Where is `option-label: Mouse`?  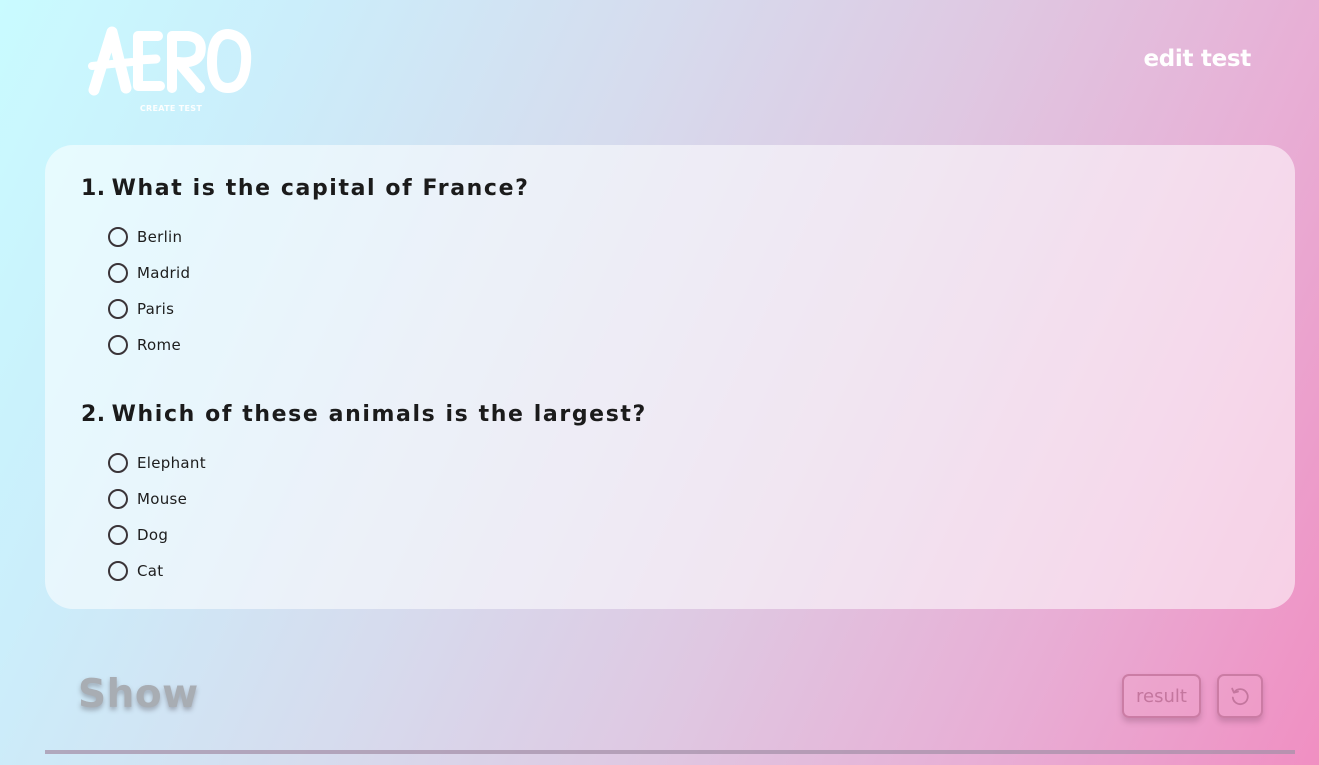
option-label: Mouse is located at coordinates (162, 499).